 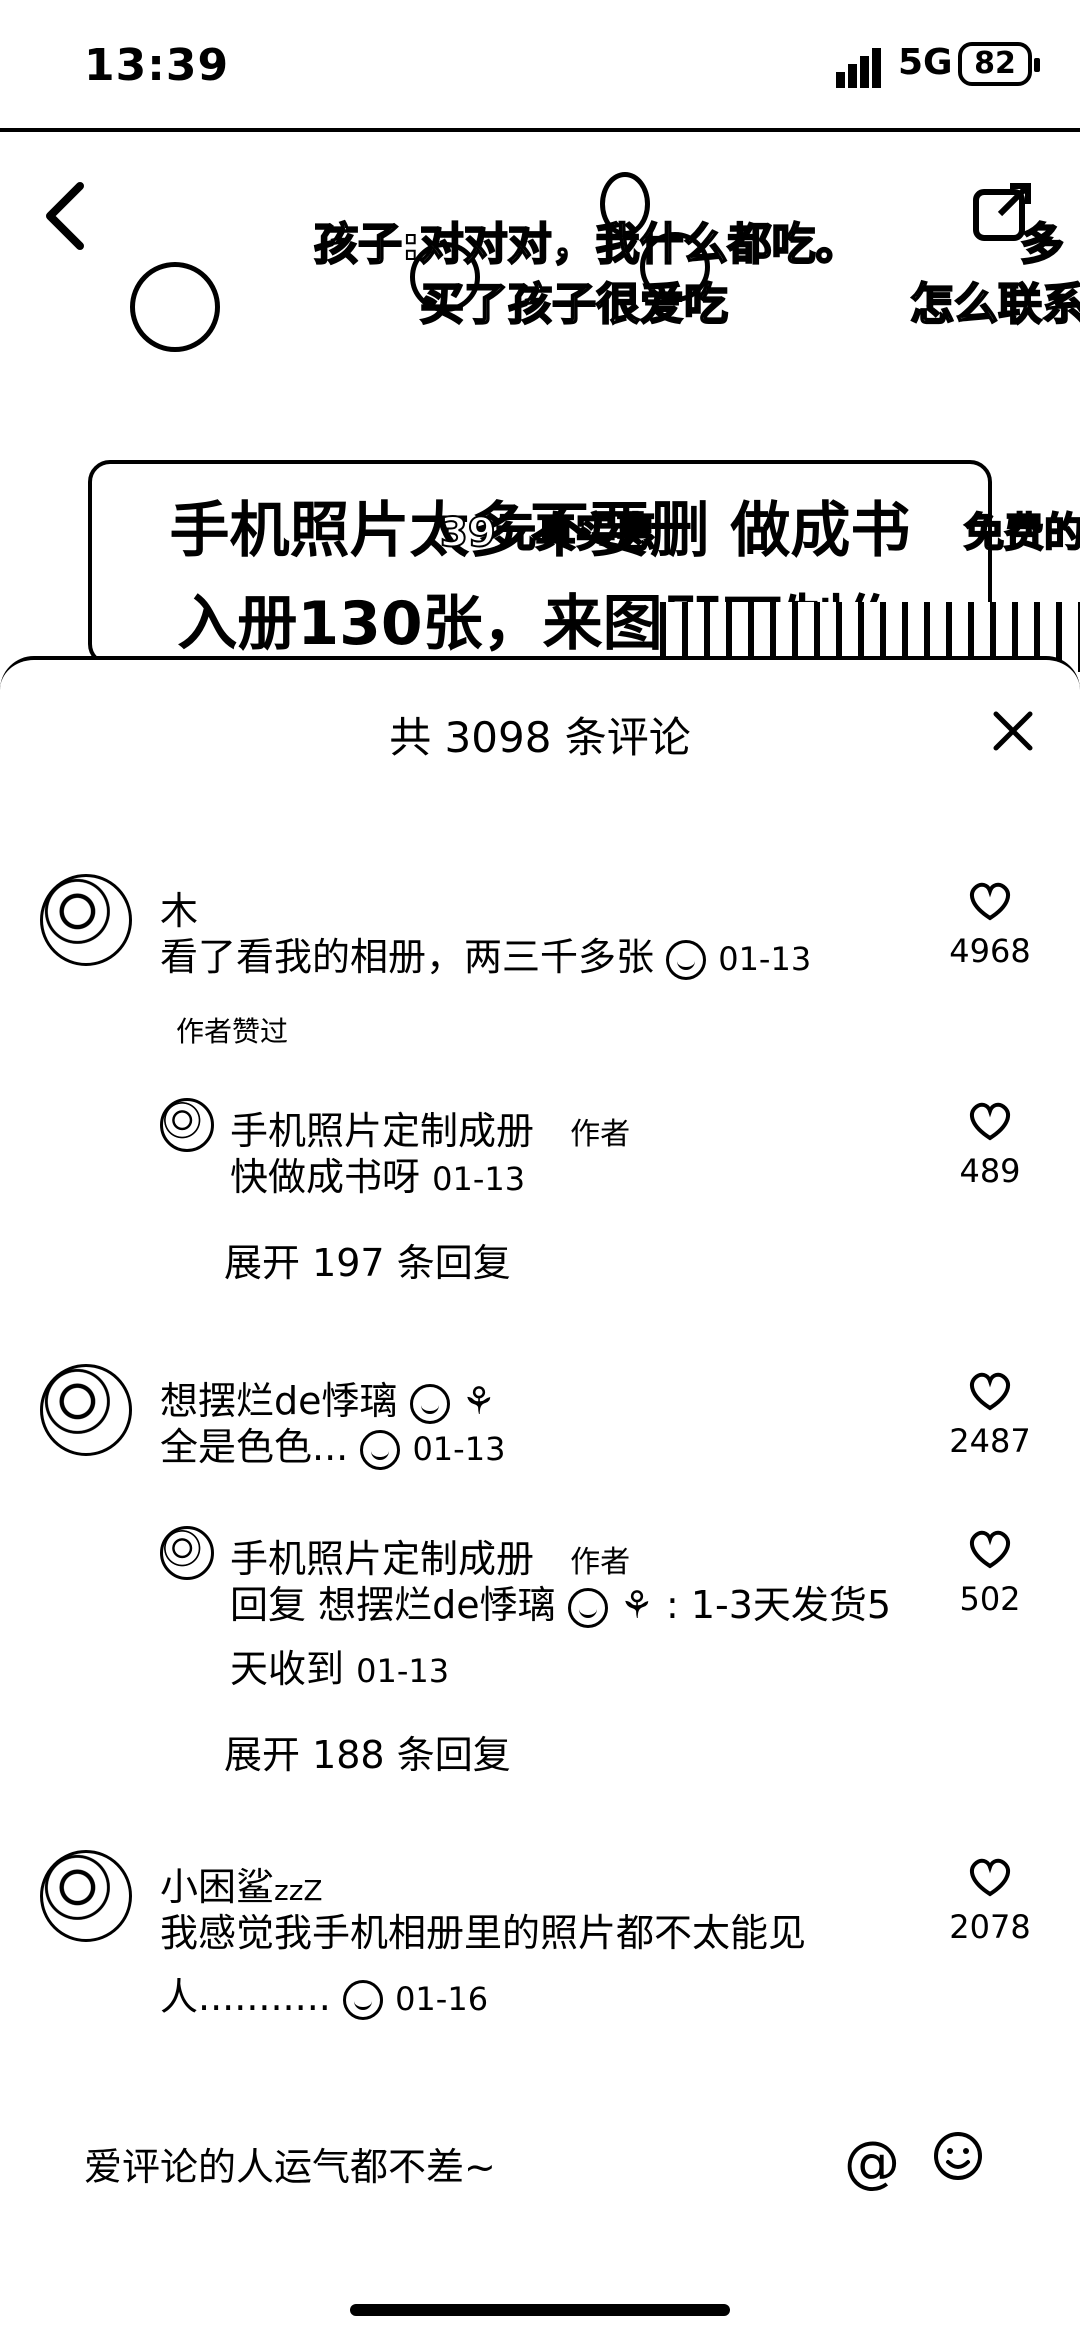 What do you see at coordinates (994, 304) in the screenshot?
I see `danmaku-text: 怎么联系` at bounding box center [994, 304].